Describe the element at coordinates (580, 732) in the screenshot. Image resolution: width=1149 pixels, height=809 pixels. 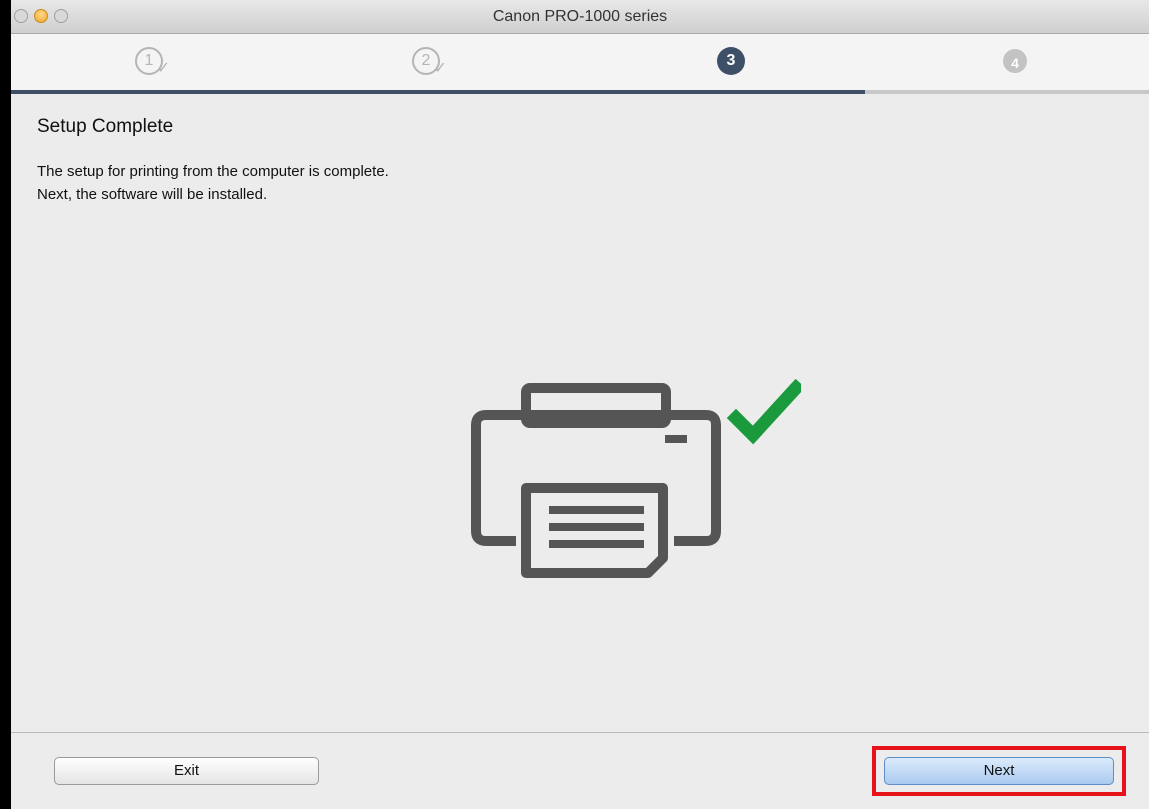
I see `footer-divider` at that location.